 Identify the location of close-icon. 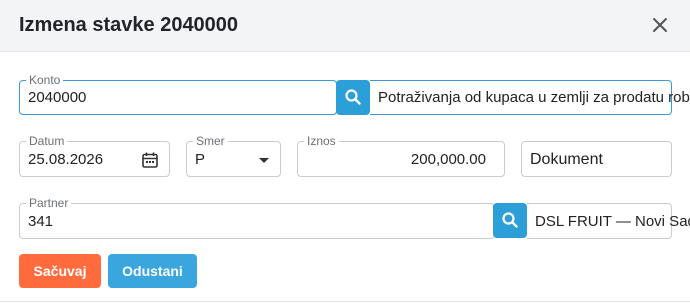
(660, 25).